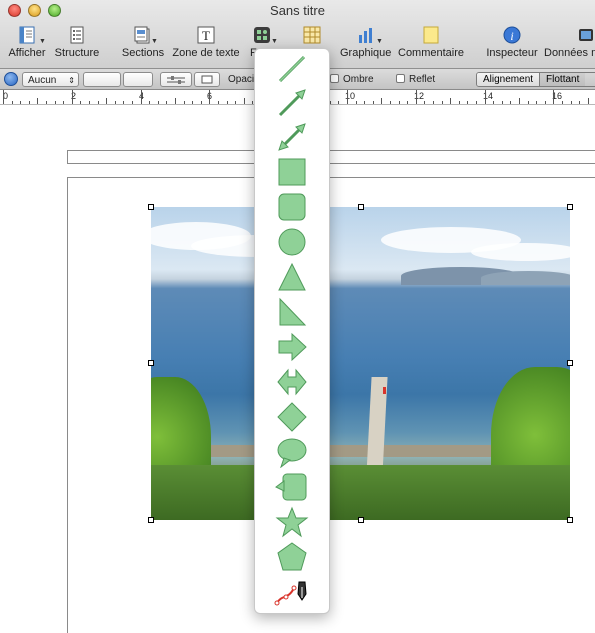 This screenshot has width=595, height=633. What do you see at coordinates (292, 242) in the screenshot?
I see `shape-circle` at bounding box center [292, 242].